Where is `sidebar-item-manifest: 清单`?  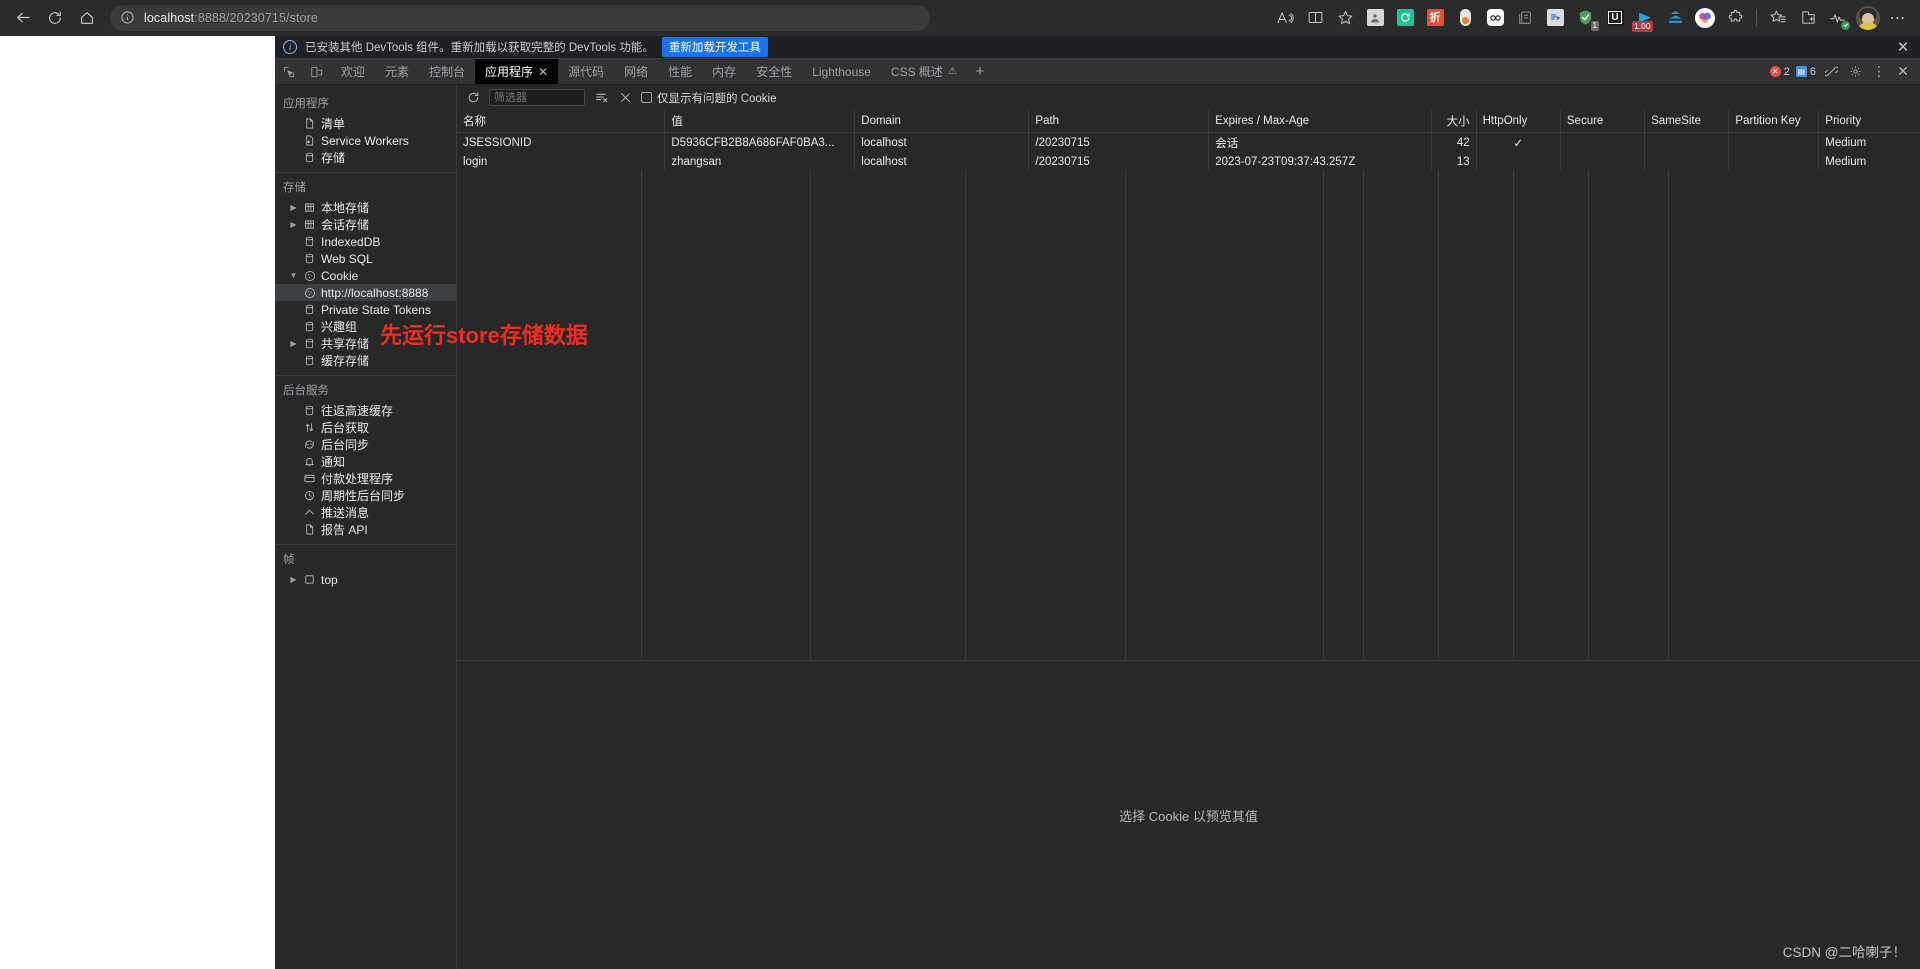
sidebar-item-manifest: 清单 is located at coordinates (365, 123).